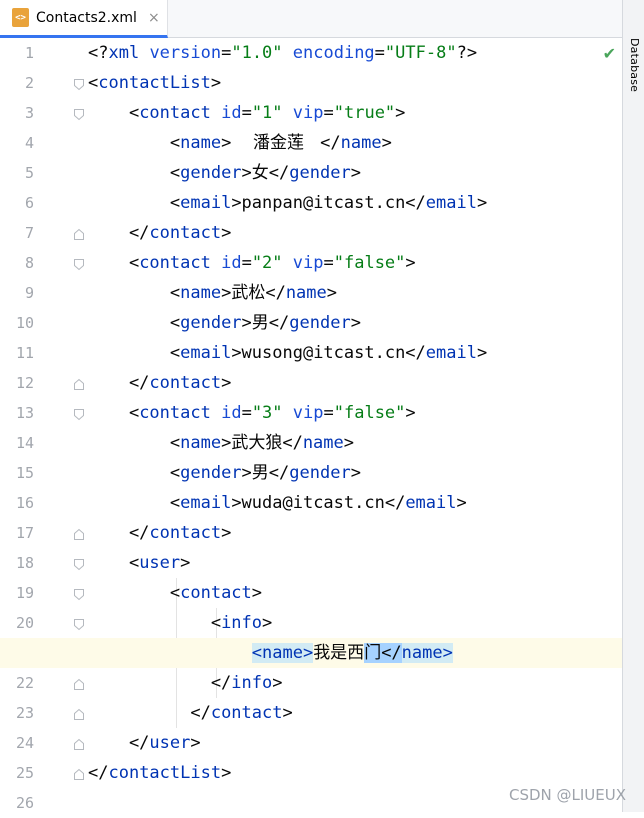 The image size is (644, 818). I want to click on code-line: <name>武松</name>, so click(311, 293).